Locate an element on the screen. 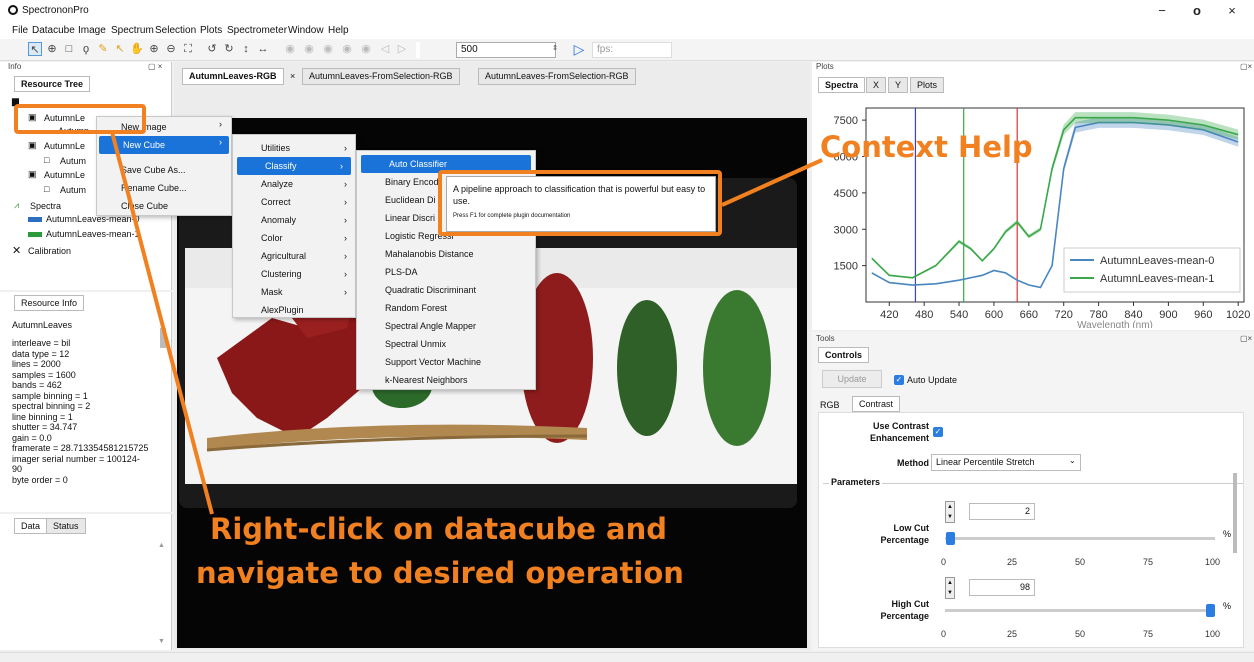 The image size is (1254, 662). instruction-line-1: Right-click on datacube and is located at coordinates (438, 529).